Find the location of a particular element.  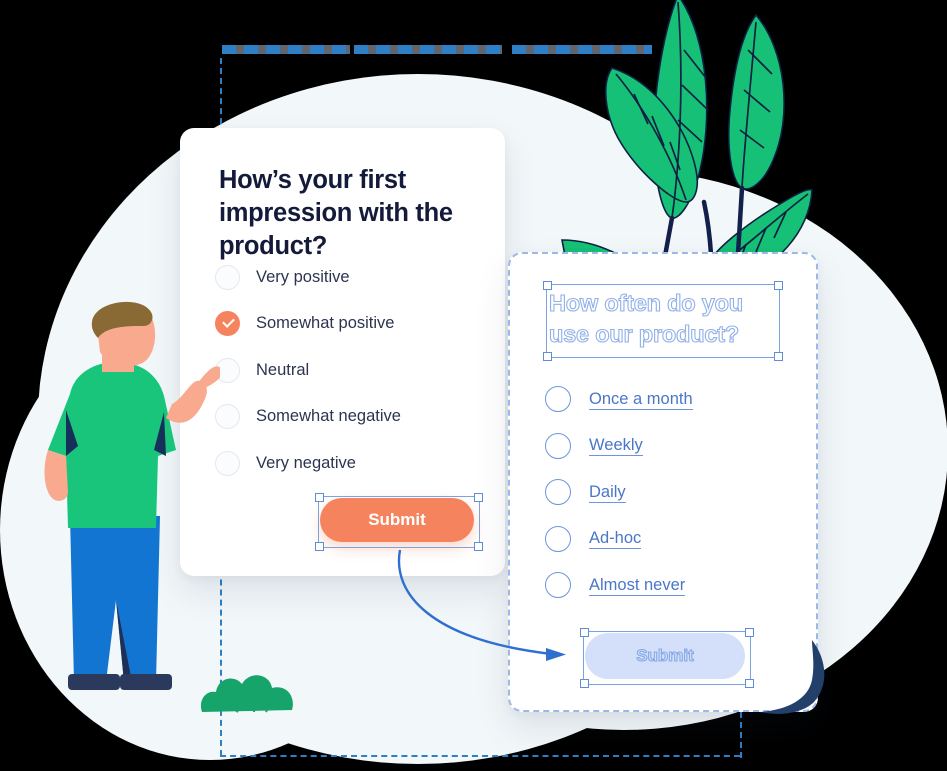

resize-handle-bottom-left is located at coordinates (319, 546).